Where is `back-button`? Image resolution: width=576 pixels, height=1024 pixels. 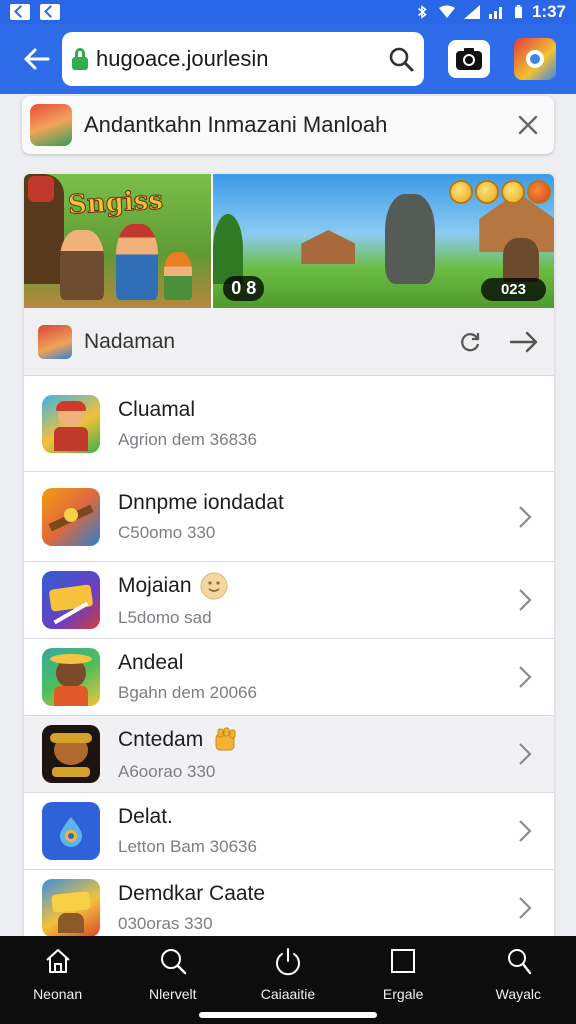
back-button is located at coordinates (36, 59).